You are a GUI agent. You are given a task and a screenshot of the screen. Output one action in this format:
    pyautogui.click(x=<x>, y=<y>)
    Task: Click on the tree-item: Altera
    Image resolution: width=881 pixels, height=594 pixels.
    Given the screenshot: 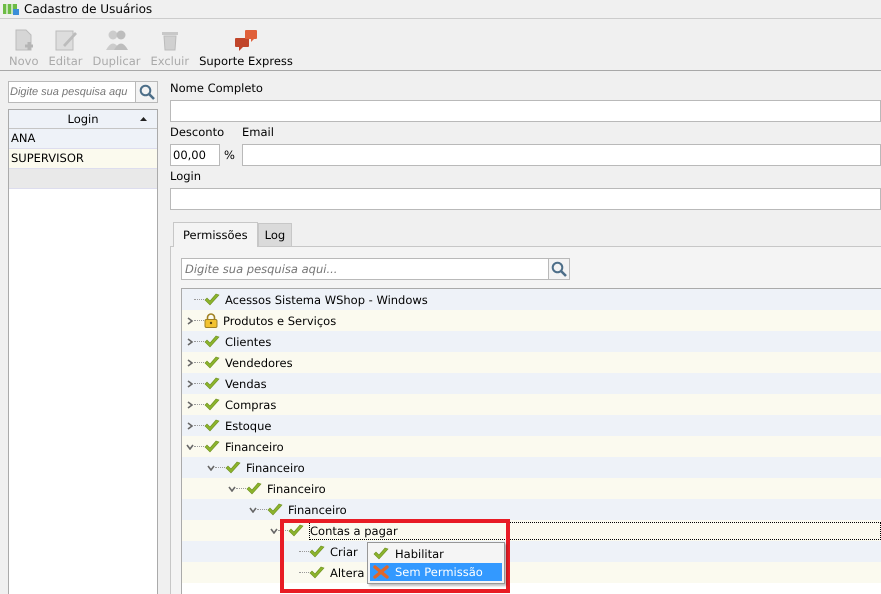 What is the action you would take?
    pyautogui.click(x=347, y=572)
    